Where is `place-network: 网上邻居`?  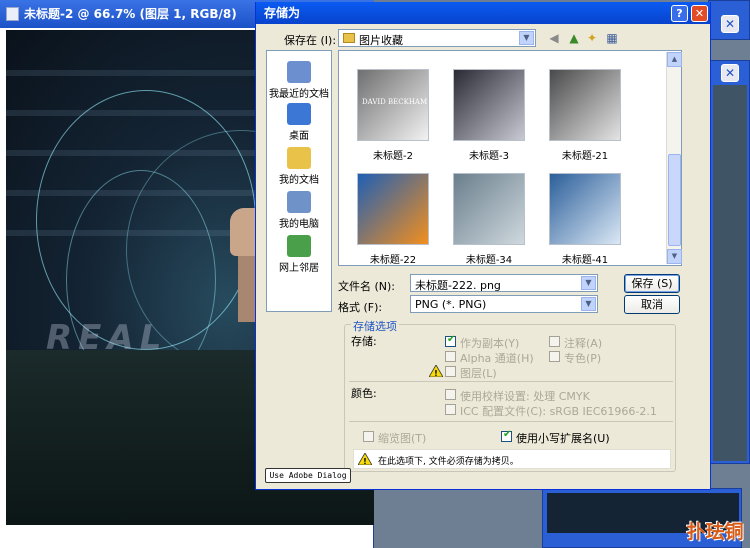 place-network: 网上邻居 is located at coordinates (299, 254).